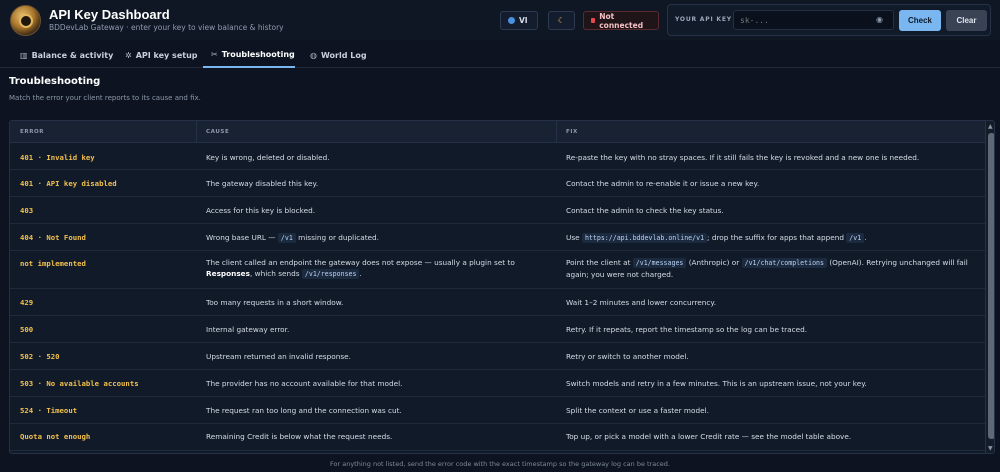  Describe the element at coordinates (641, 302) in the screenshot. I see `fix-text: Wait 1–2 minutes and lower concurrency.` at that location.